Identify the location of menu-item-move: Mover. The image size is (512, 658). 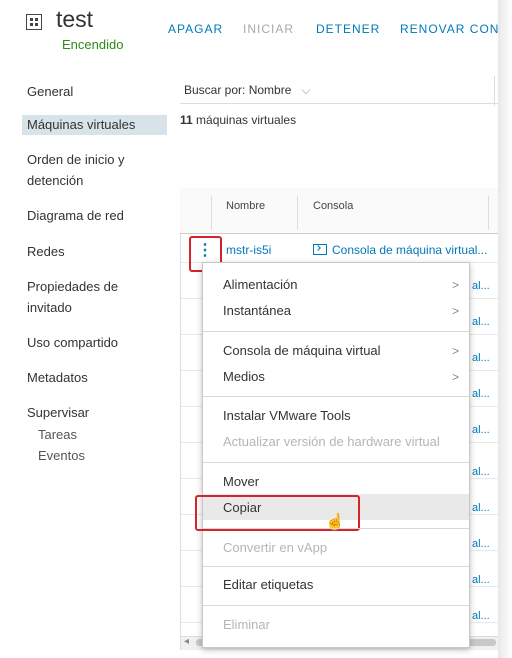
(241, 481).